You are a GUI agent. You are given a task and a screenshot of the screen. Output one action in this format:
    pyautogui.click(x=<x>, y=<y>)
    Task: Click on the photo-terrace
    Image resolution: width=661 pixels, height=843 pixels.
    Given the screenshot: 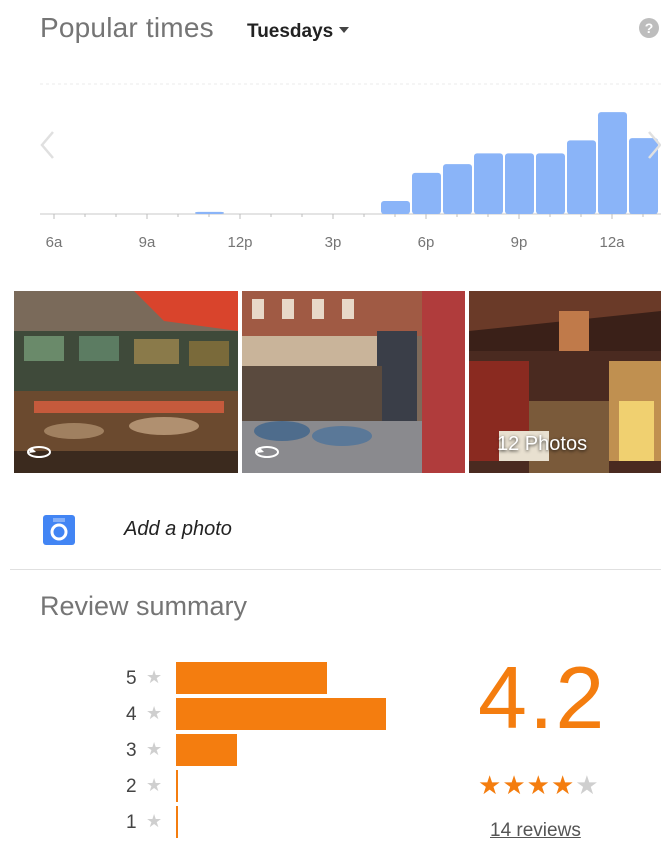 What is the action you would take?
    pyautogui.click(x=353, y=382)
    